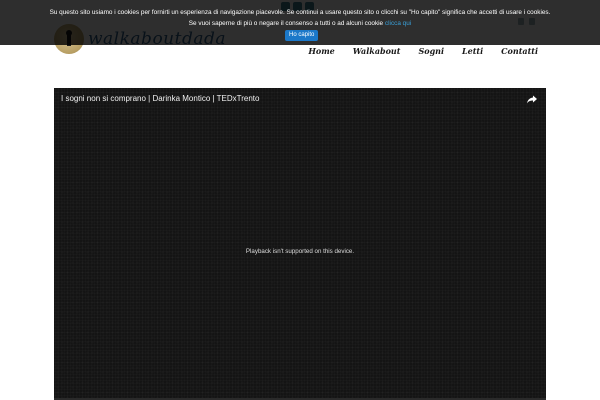  What do you see at coordinates (414, 51) in the screenshot?
I see `main-nav: Home Walkabout Sogni Letti Contatti` at bounding box center [414, 51].